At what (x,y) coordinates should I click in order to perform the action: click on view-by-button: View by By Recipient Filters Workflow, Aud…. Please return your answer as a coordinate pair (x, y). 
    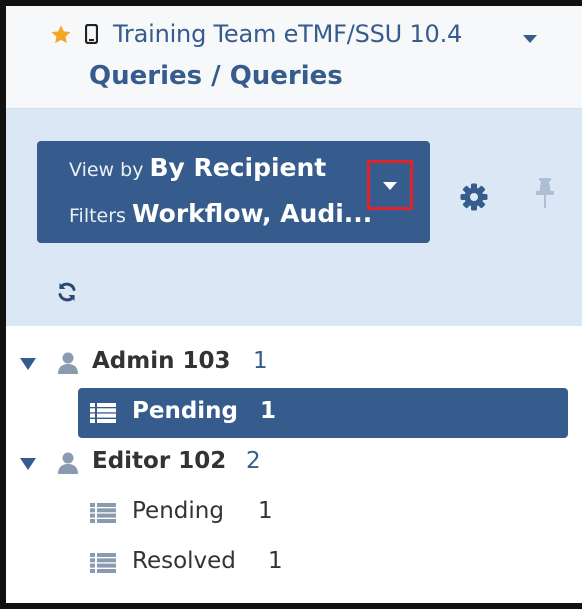
    Looking at the image, I should click on (233, 192).